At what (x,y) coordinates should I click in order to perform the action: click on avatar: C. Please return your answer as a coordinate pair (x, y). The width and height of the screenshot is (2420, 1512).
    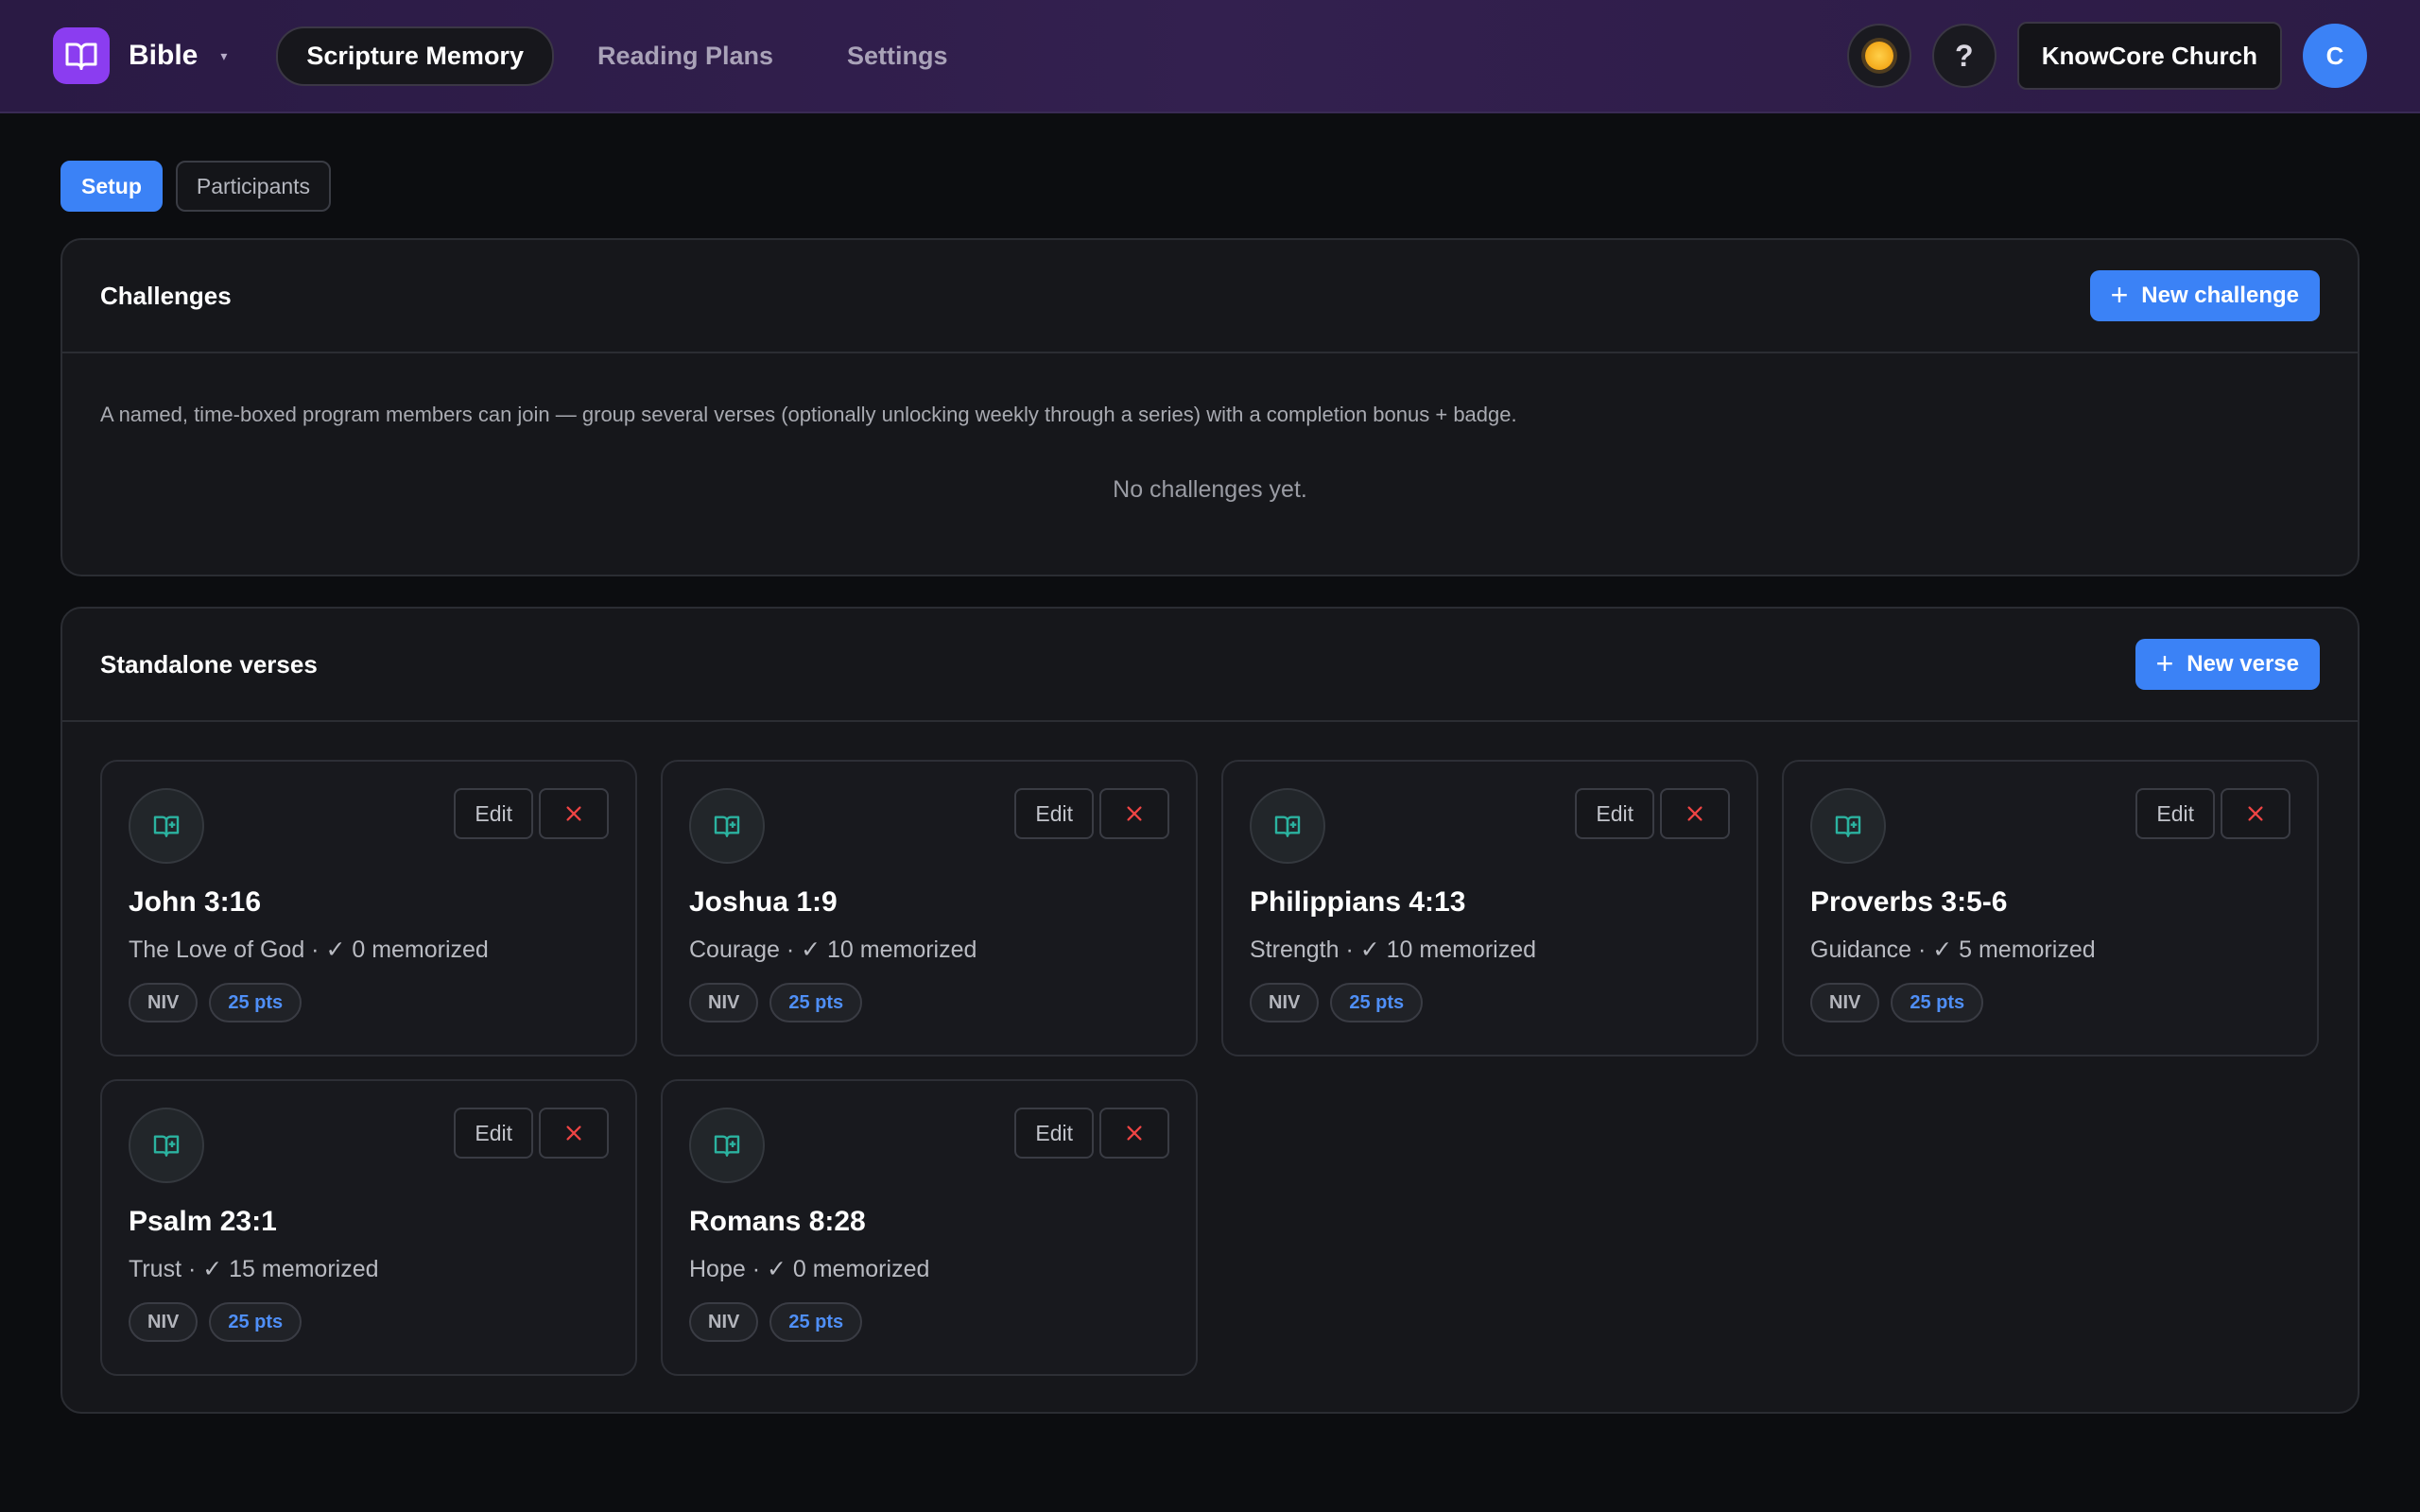
    Looking at the image, I should click on (2335, 56).